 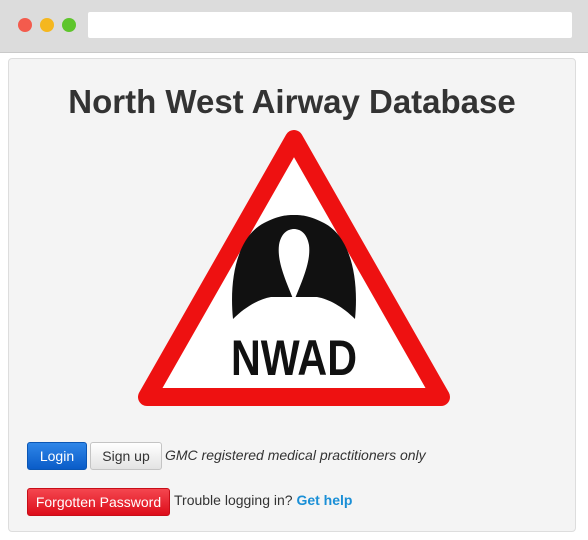 What do you see at coordinates (25, 25) in the screenshot?
I see `close-window-button` at bounding box center [25, 25].